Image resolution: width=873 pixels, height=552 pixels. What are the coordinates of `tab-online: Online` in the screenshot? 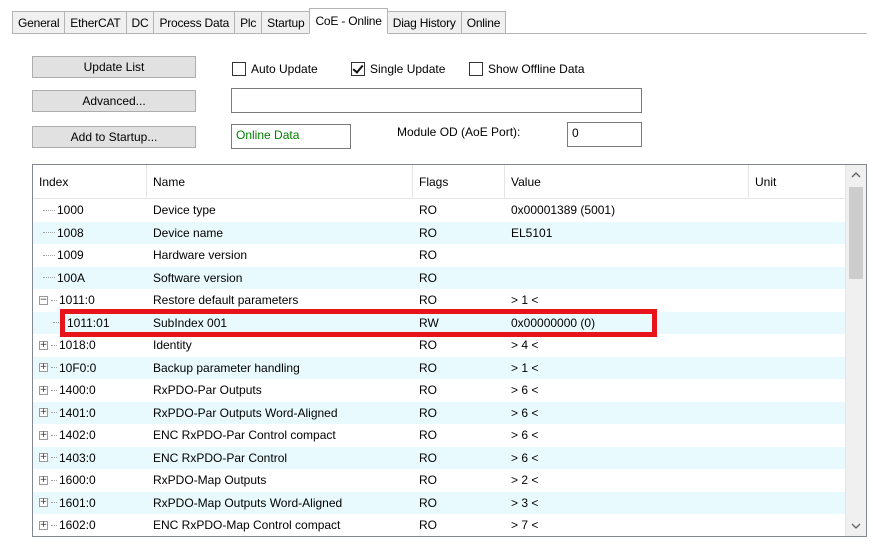 It's located at (483, 22).